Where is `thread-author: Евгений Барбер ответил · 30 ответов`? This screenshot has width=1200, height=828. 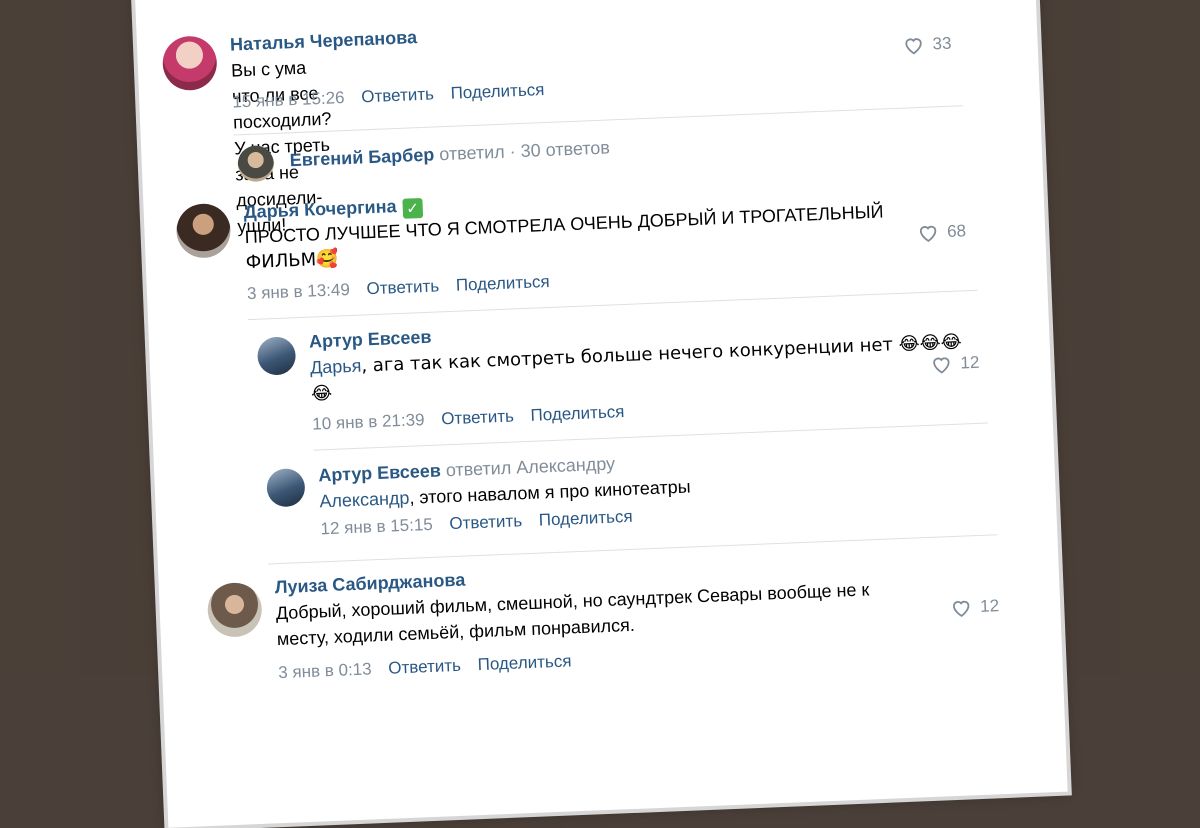 thread-author: Евгений Барбер ответил · 30 ответов is located at coordinates (449, 154).